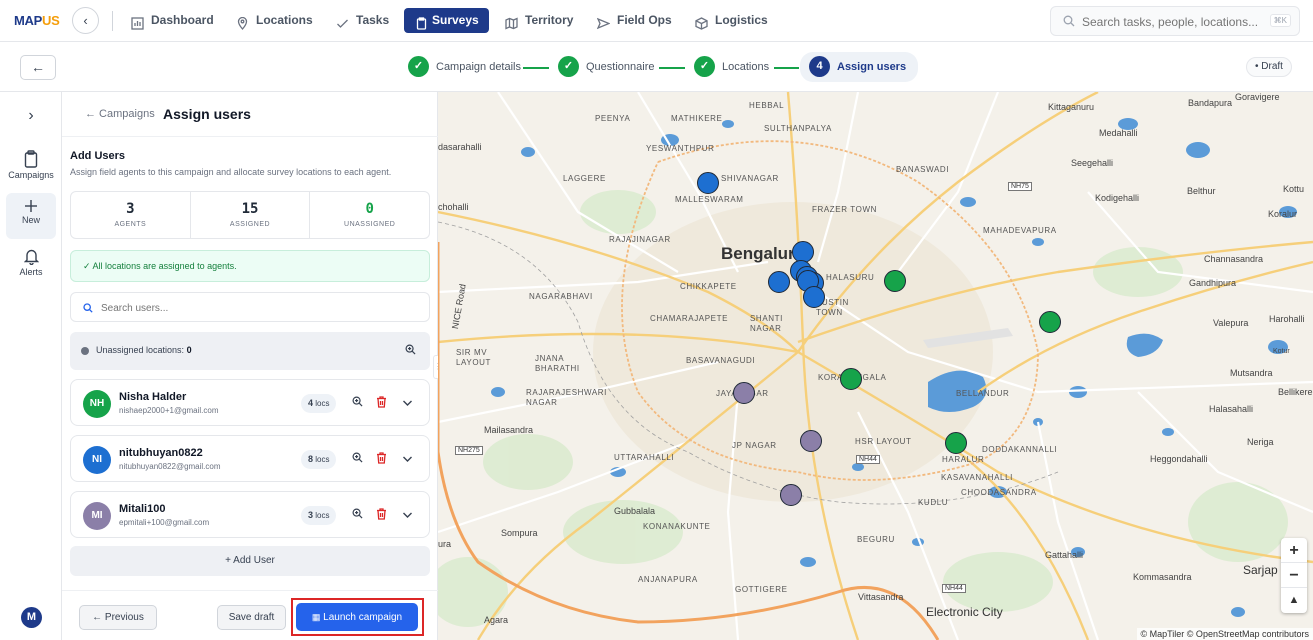 Image resolution: width=1313 pixels, height=640 pixels. What do you see at coordinates (460, 147) in the screenshot?
I see `map-label: dasarahalli` at bounding box center [460, 147].